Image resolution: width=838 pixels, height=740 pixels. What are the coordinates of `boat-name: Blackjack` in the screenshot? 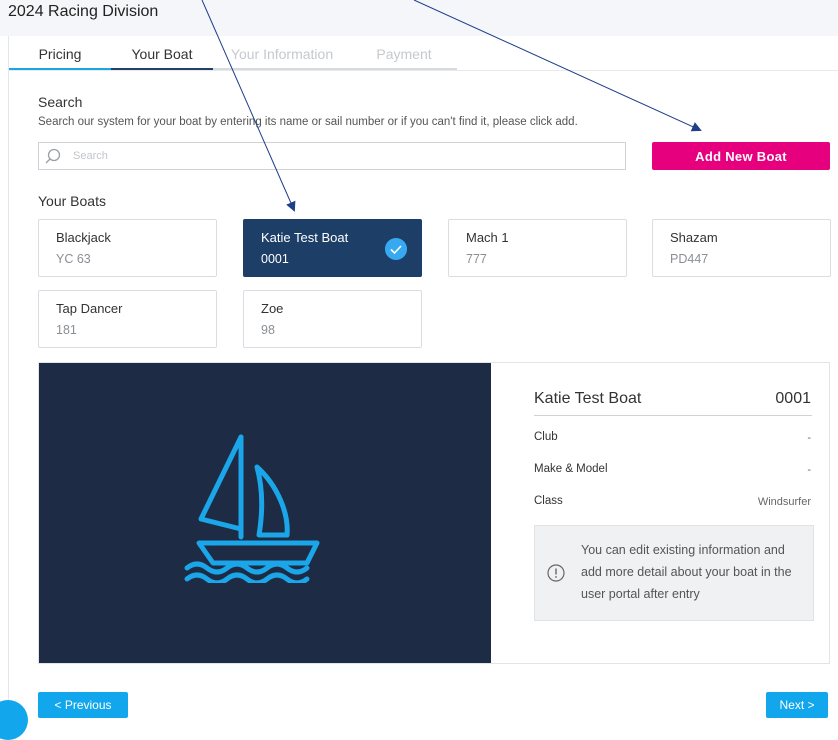 It's located at (83, 237).